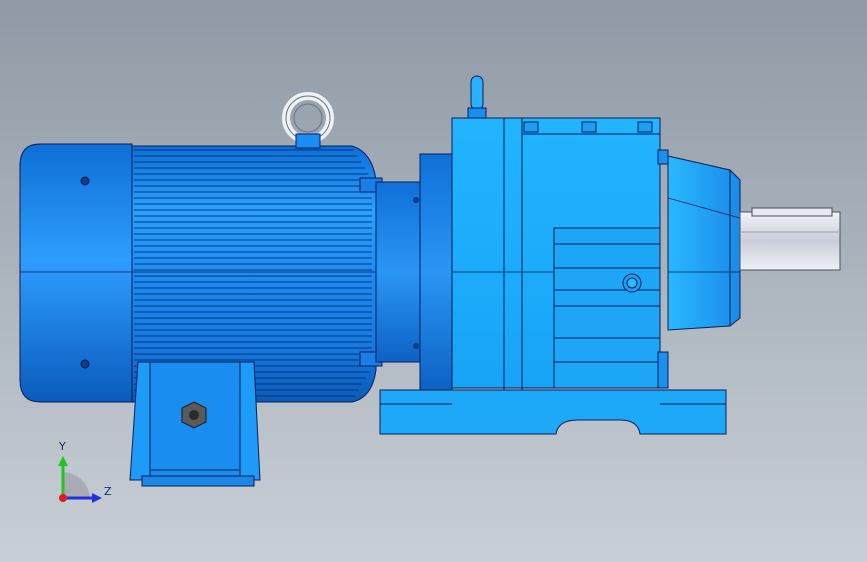 The width and height of the screenshot is (867, 562). I want to click on coordinate-triad: Y Z, so click(84, 476).